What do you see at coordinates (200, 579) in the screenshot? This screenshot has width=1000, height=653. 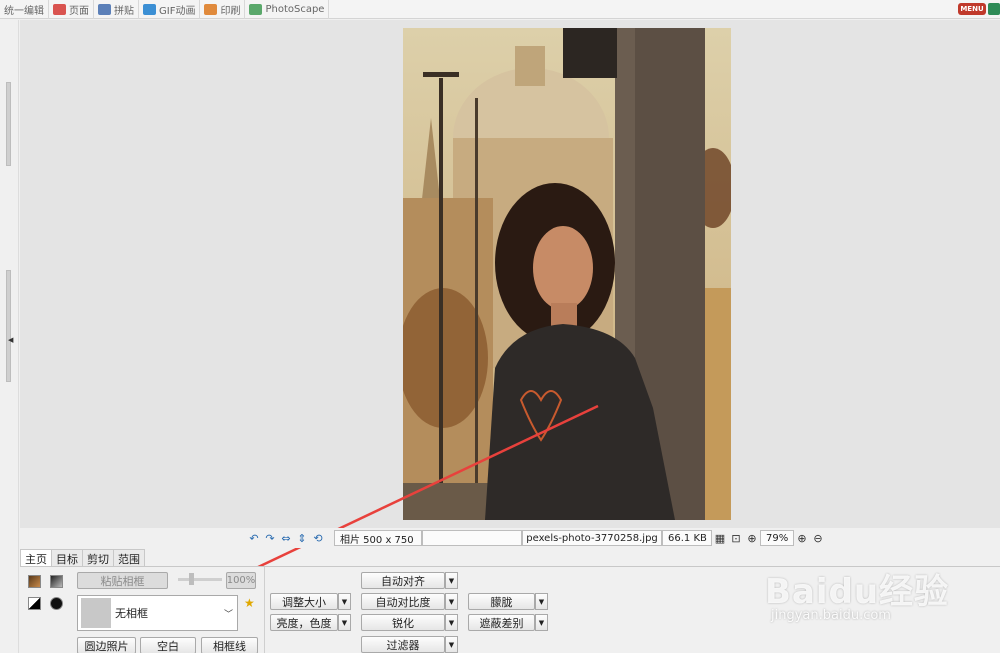 I see `opacity-slider` at bounding box center [200, 579].